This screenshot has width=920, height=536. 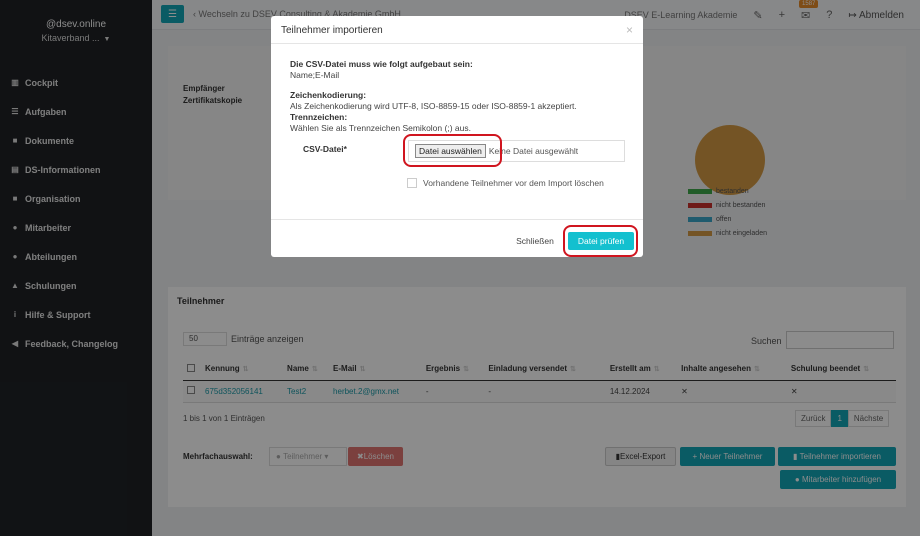 What do you see at coordinates (457, 30) in the screenshot?
I see `modal-header: Teilnehmer importieren ×` at bounding box center [457, 30].